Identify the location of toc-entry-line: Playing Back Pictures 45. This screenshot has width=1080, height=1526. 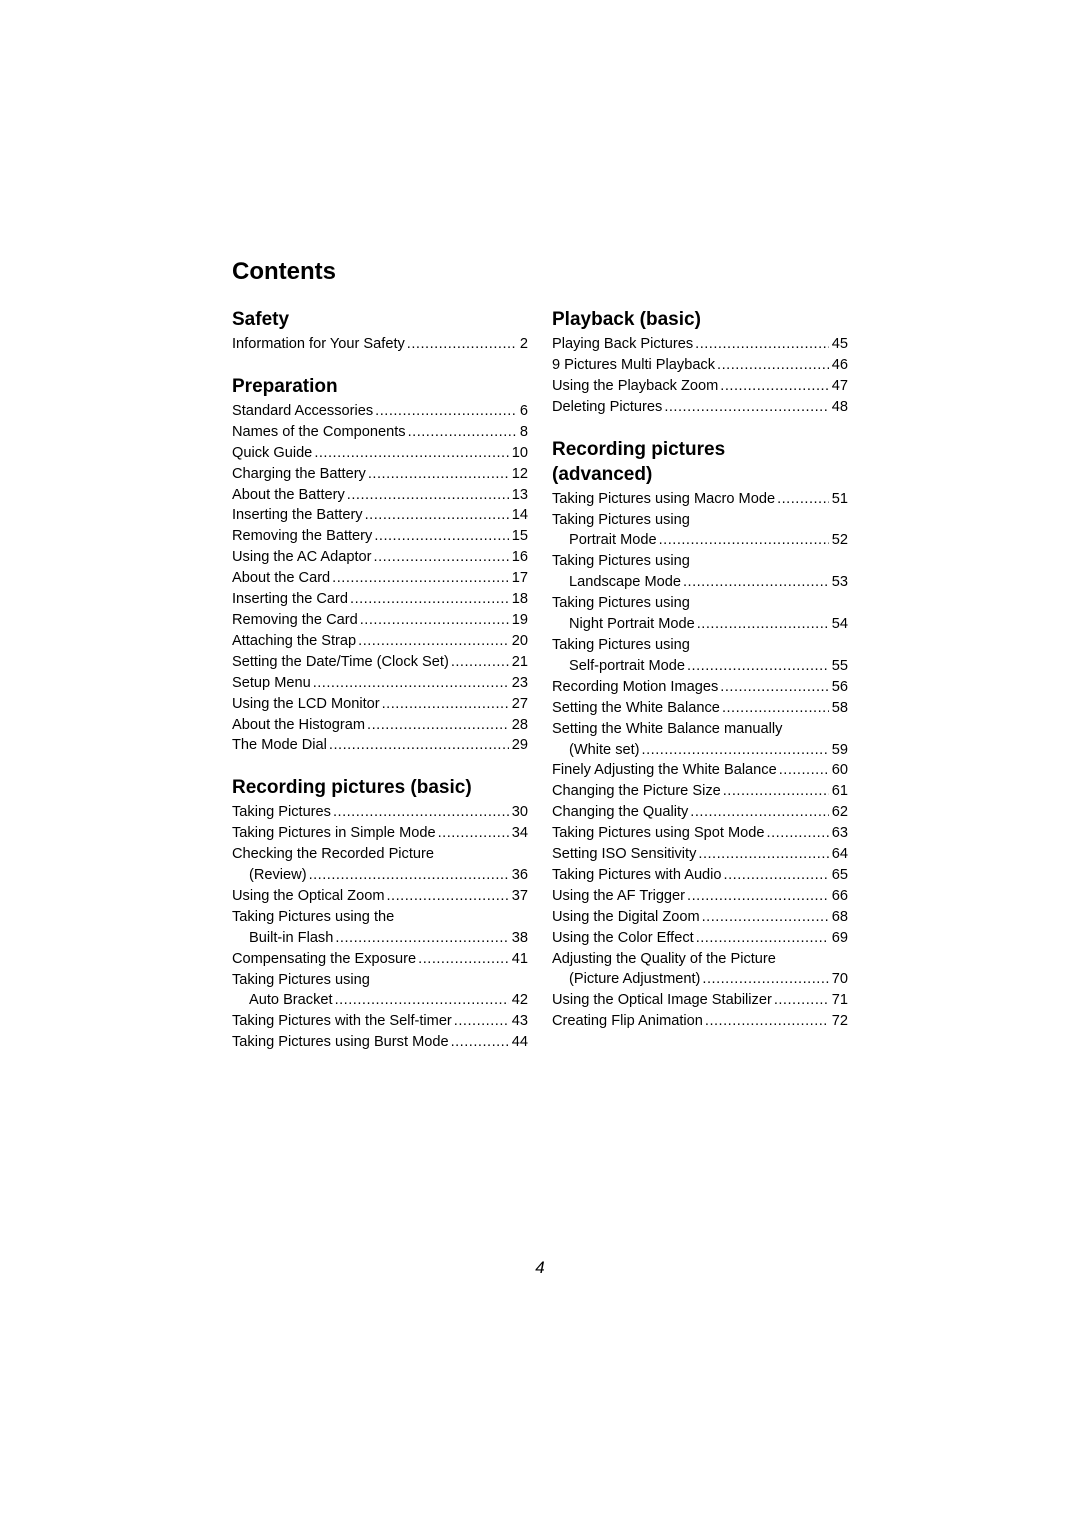
(700, 344).